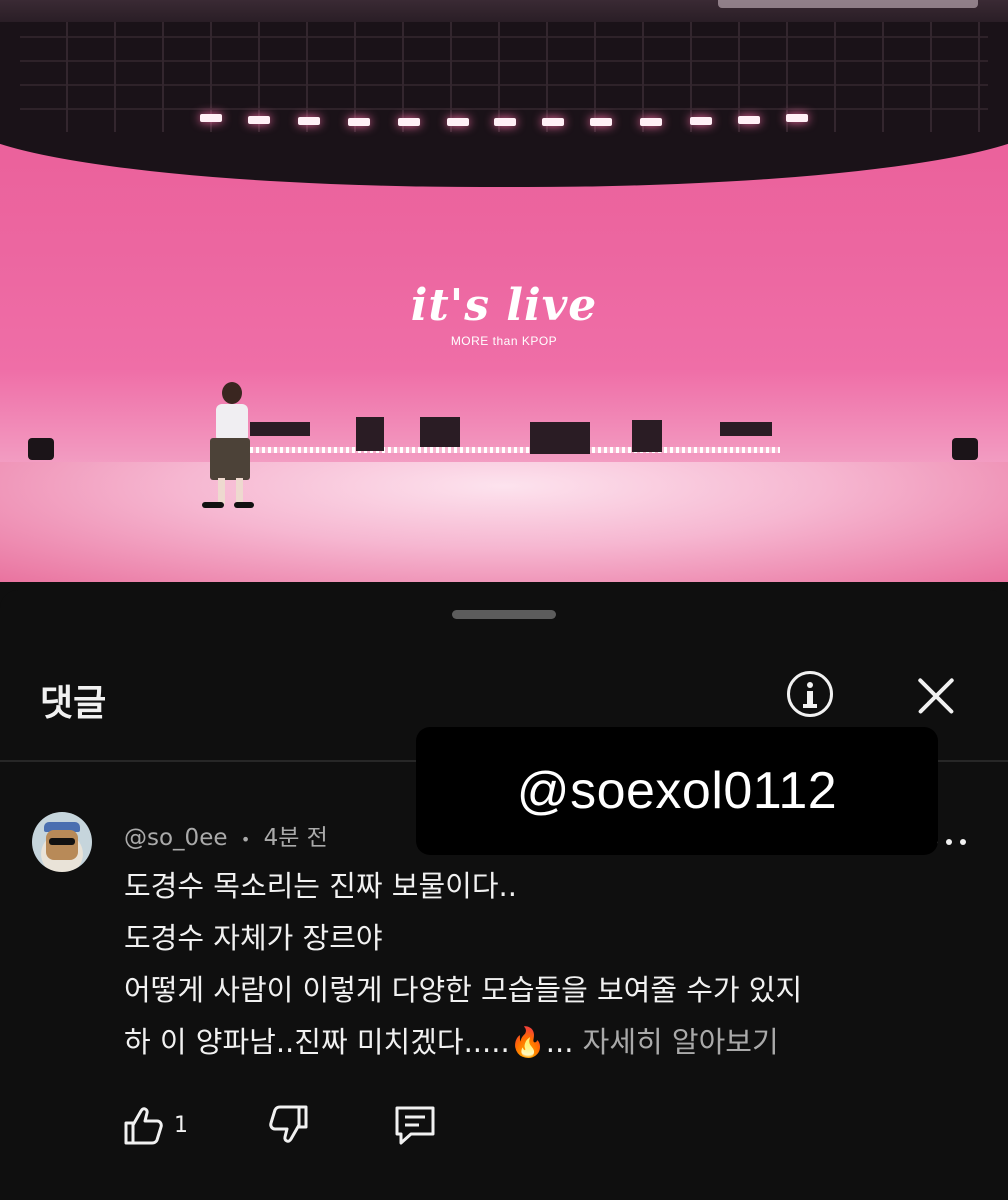 Image resolution: width=1008 pixels, height=1200 pixels. Describe the element at coordinates (504, 305) in the screenshot. I see `stage-logo-title: it's live` at that location.